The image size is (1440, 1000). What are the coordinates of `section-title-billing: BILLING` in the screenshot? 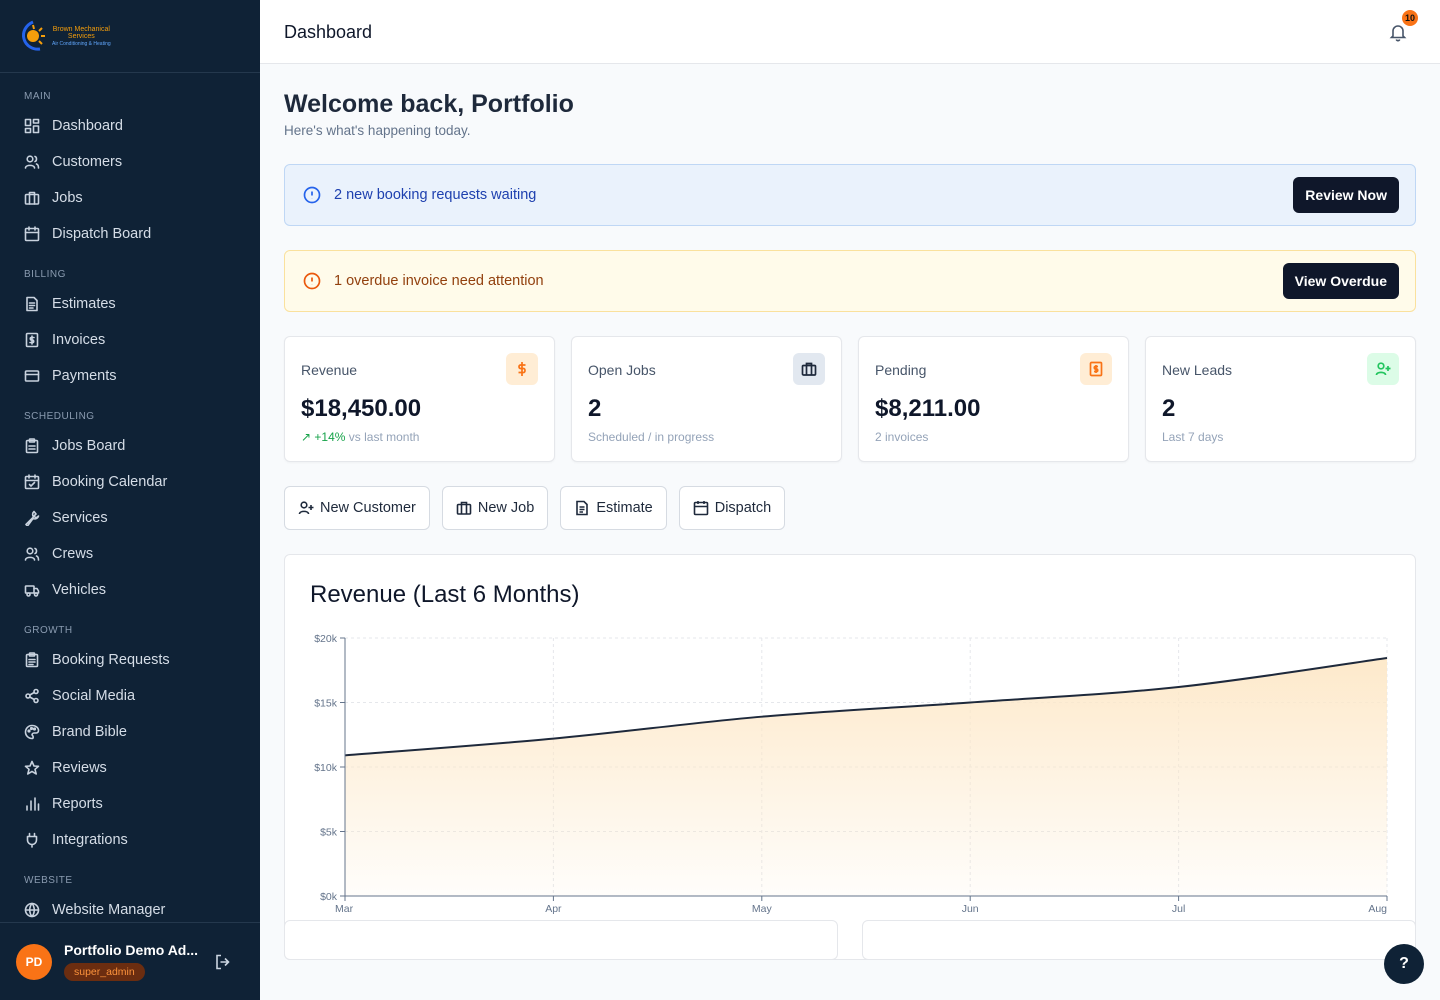 It's located at (45, 274).